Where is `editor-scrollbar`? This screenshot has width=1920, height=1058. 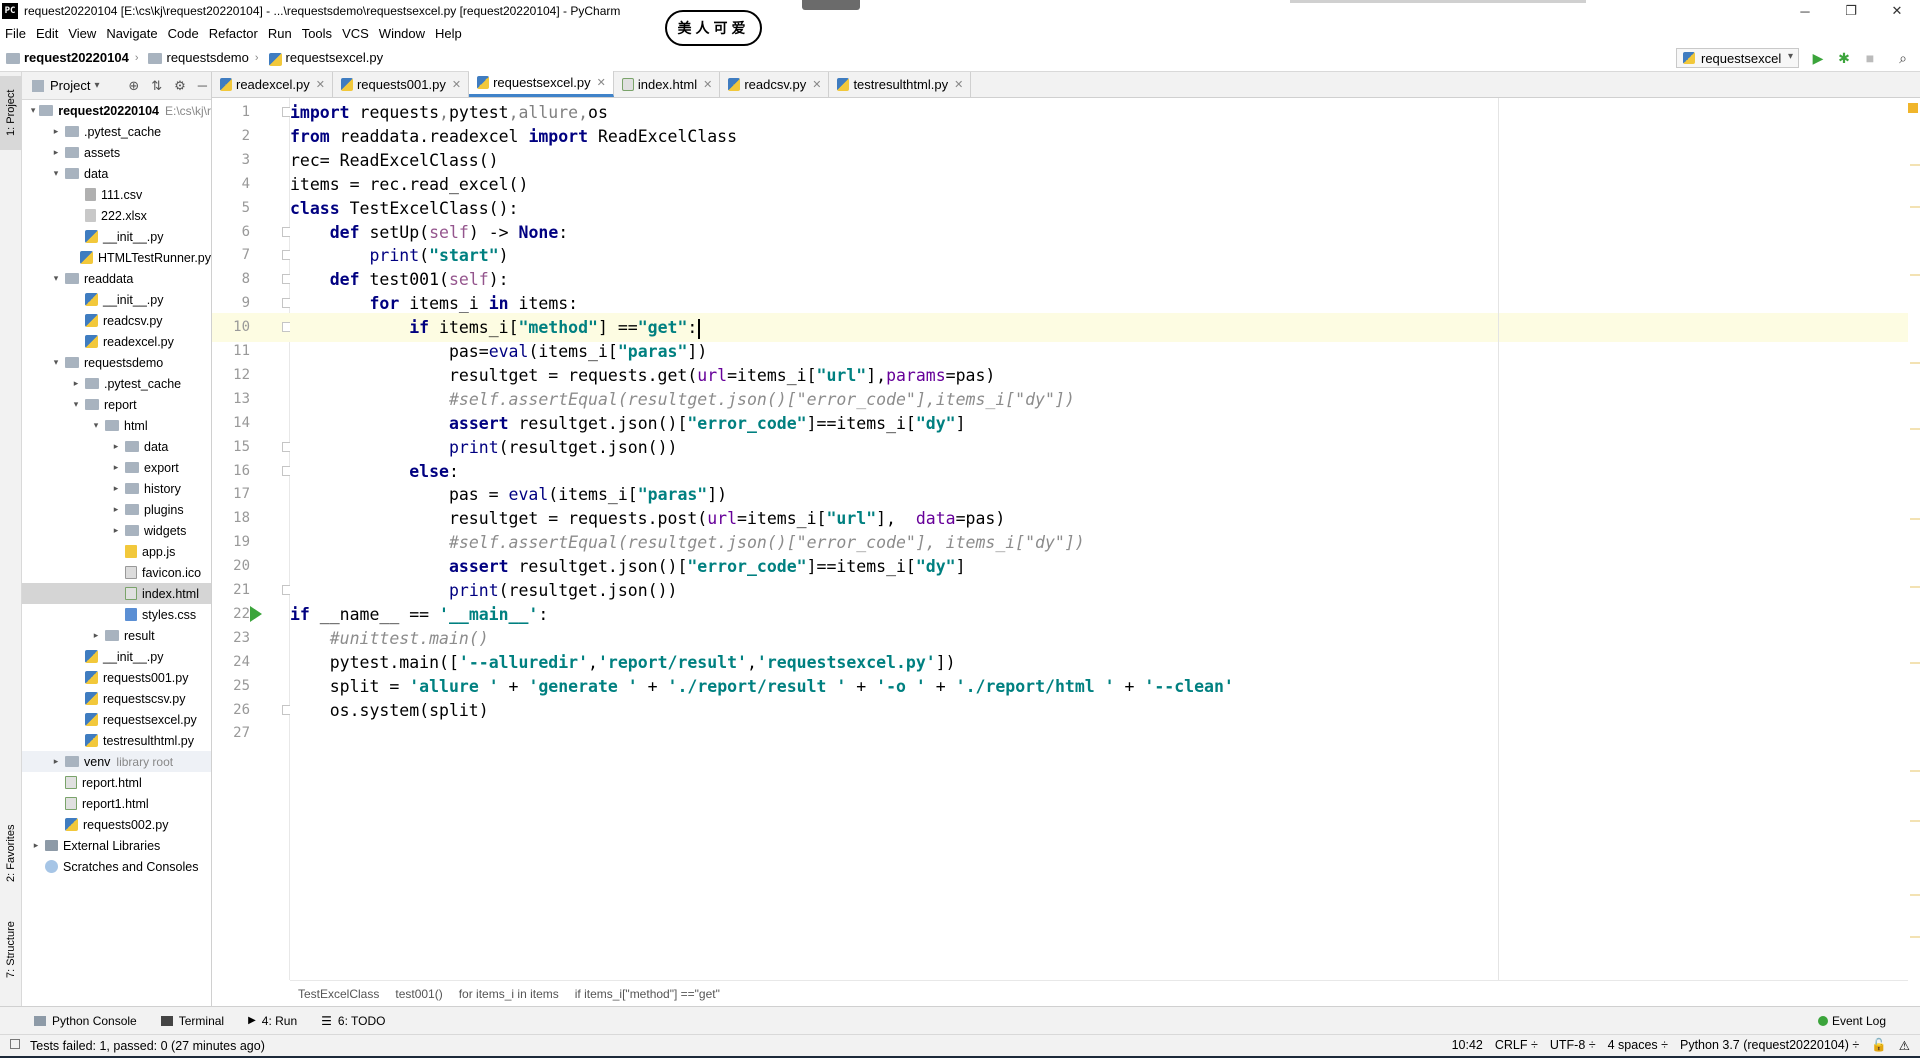
editor-scrollbar is located at coordinates (1914, 539).